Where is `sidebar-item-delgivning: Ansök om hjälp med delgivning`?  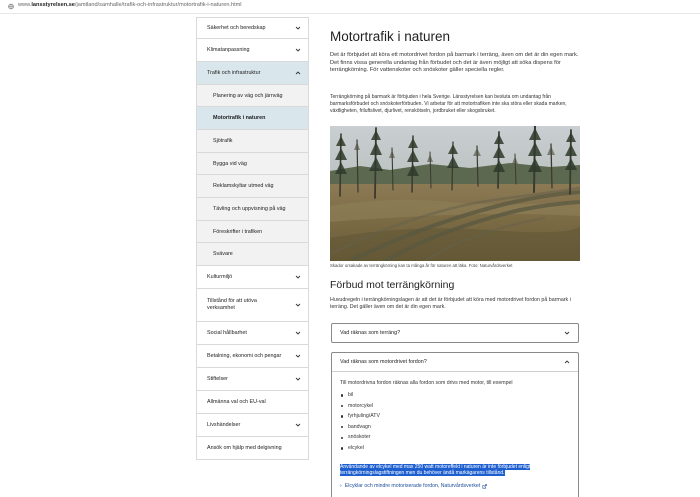
sidebar-item-delgivning: Ansök om hjälp med delgivning is located at coordinates (252, 448).